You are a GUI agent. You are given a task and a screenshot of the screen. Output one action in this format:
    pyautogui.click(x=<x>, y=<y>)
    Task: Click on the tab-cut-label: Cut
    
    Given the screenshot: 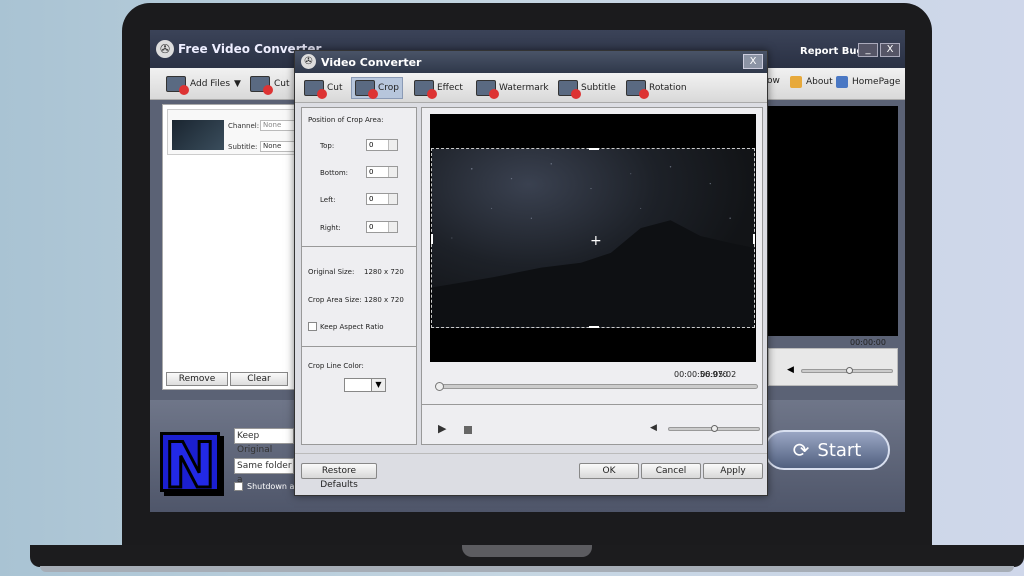 What is the action you would take?
    pyautogui.click(x=335, y=88)
    